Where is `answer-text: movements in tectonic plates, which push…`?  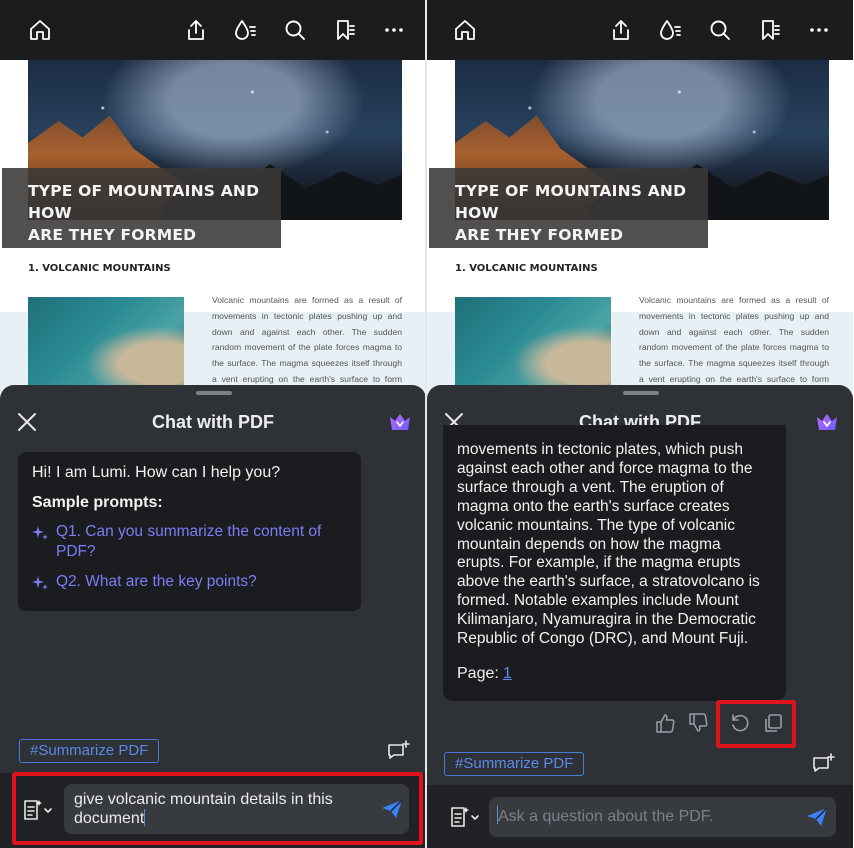 answer-text: movements in tectonic plates, which push… is located at coordinates (608, 544).